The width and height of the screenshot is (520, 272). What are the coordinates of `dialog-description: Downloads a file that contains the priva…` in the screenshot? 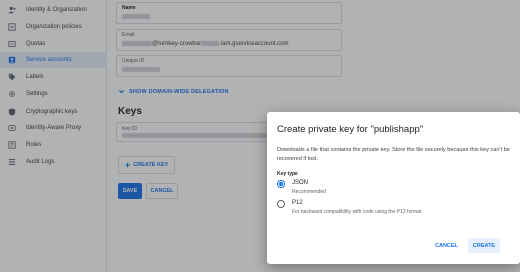 It's located at (393, 154).